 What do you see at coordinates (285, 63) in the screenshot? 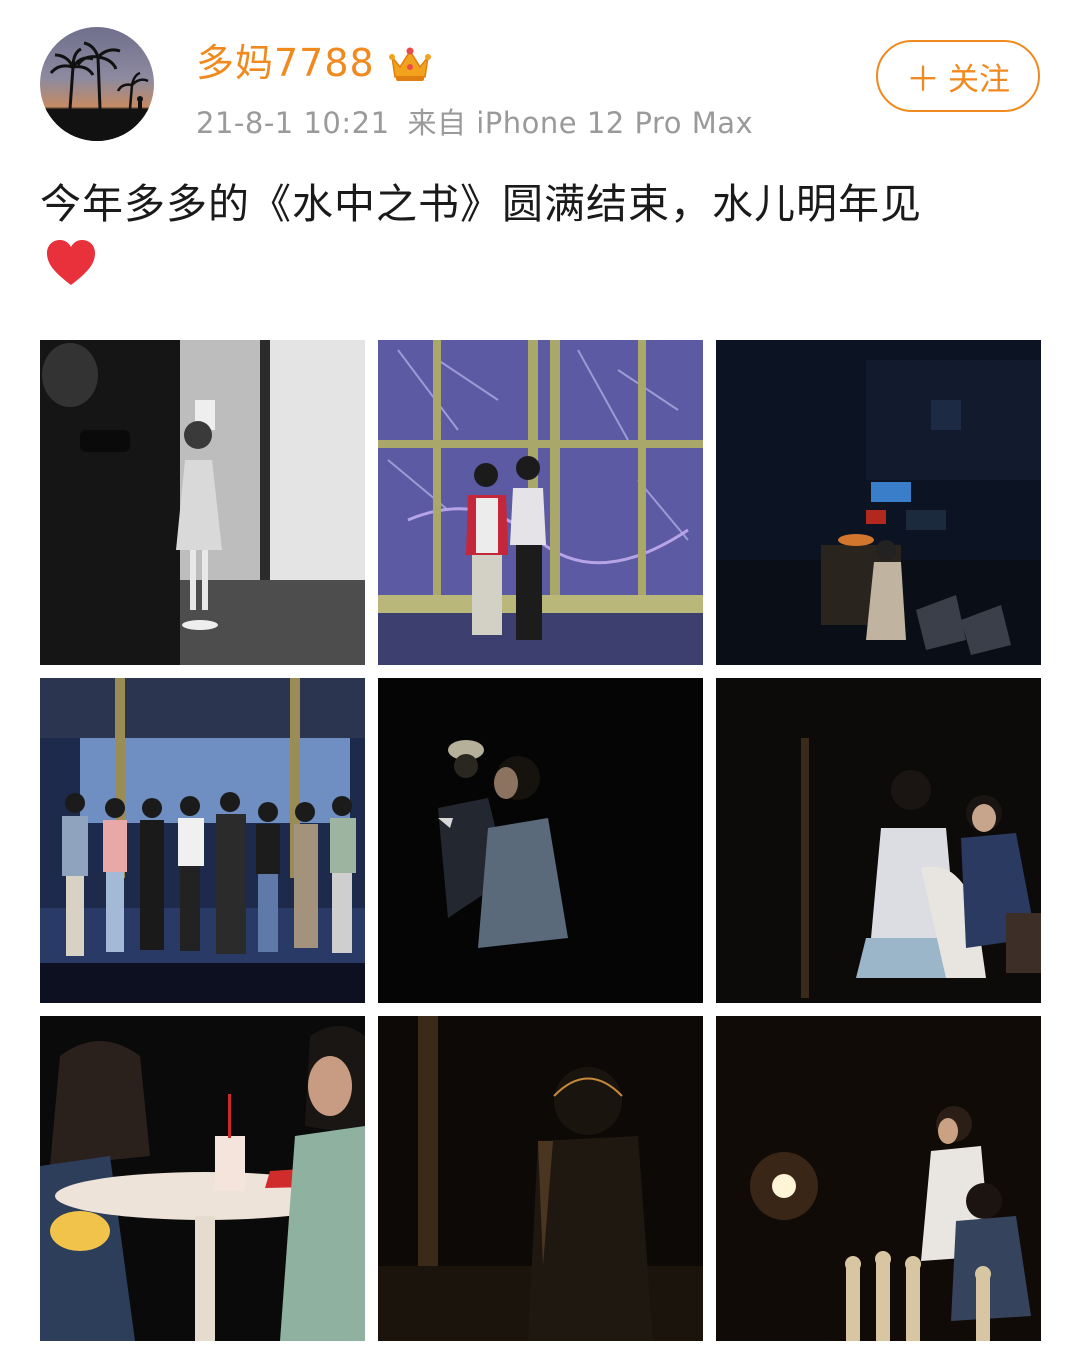
I see `username: 多妈7788` at bounding box center [285, 63].